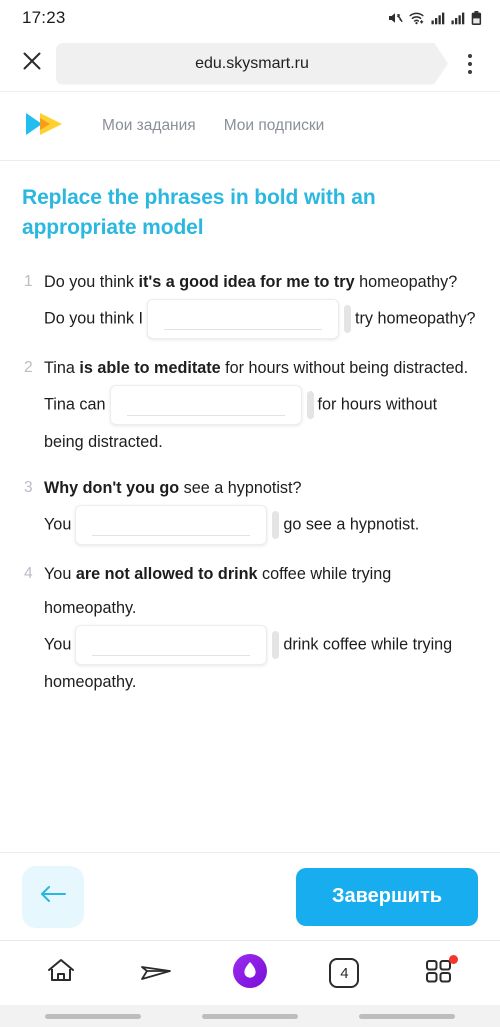  Describe the element at coordinates (476, 18) in the screenshot. I see `battery-icon` at that location.